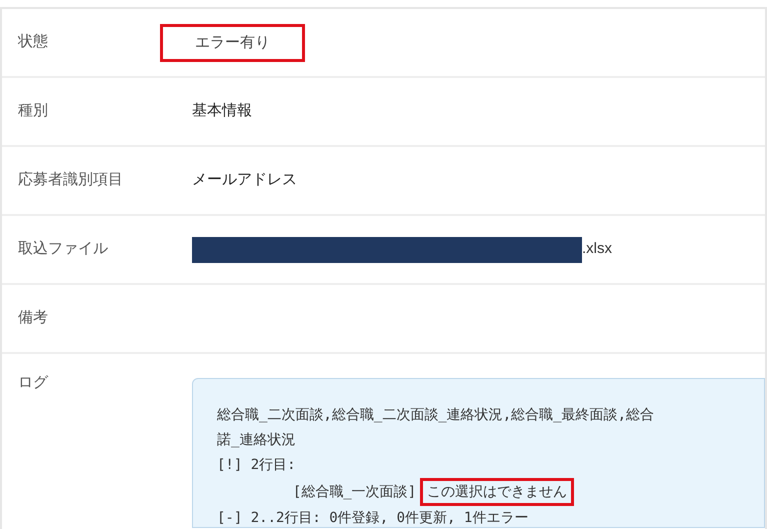 This screenshot has height=529, width=767. I want to click on field-value: エラー有り, so click(232, 42).